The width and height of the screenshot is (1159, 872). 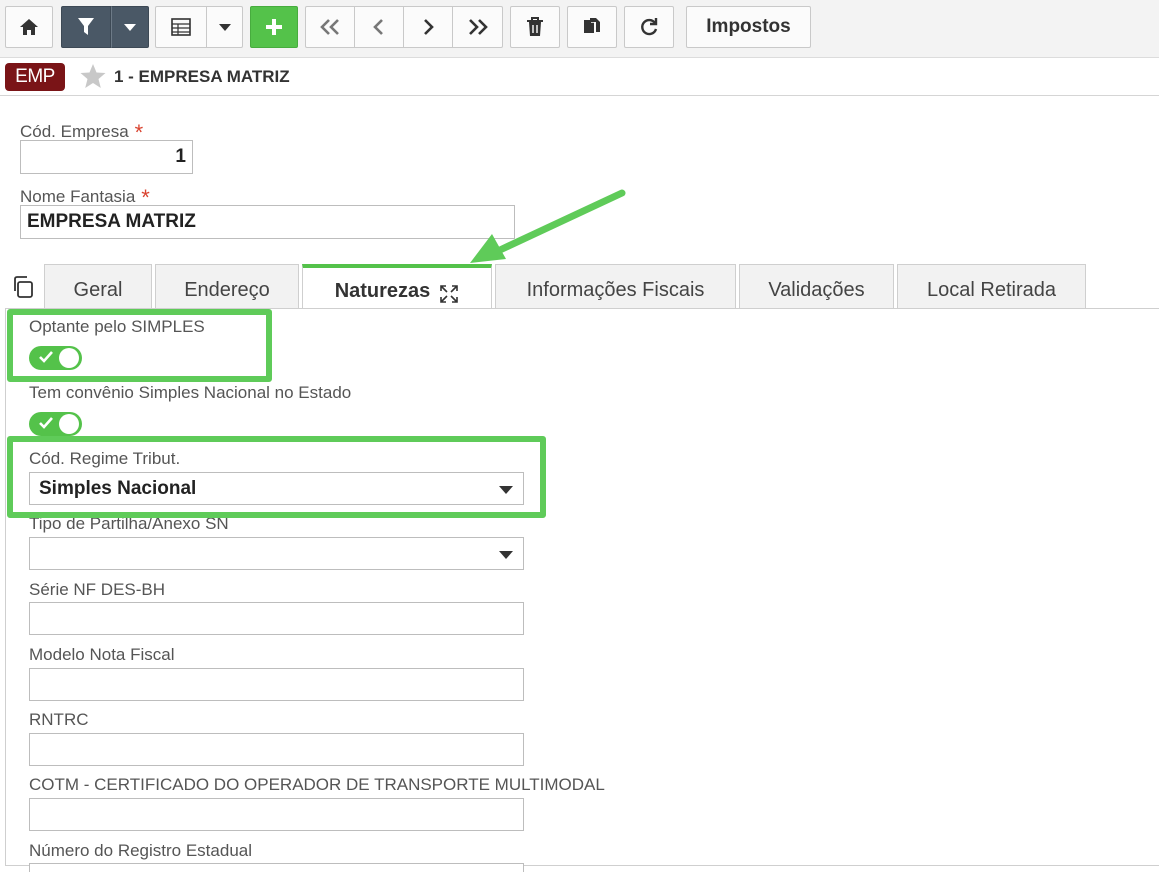 I want to click on delete-button, so click(x=535, y=27).